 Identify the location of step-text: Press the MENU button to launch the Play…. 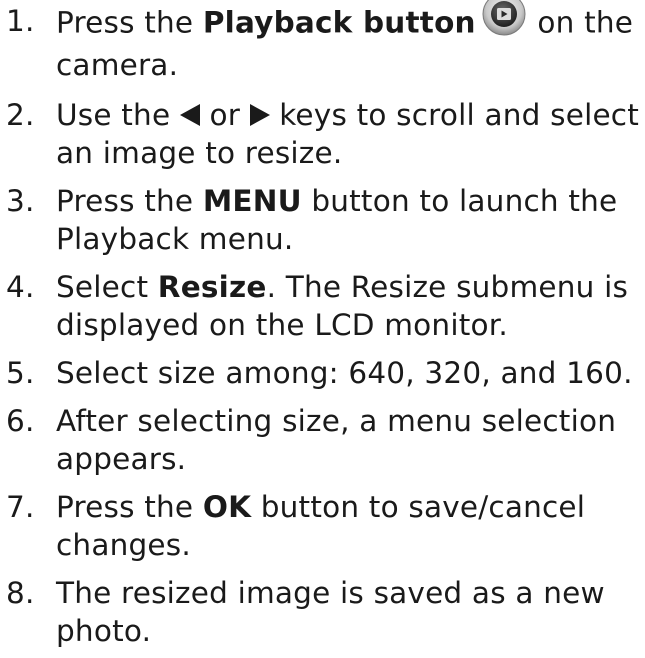
(348, 220).